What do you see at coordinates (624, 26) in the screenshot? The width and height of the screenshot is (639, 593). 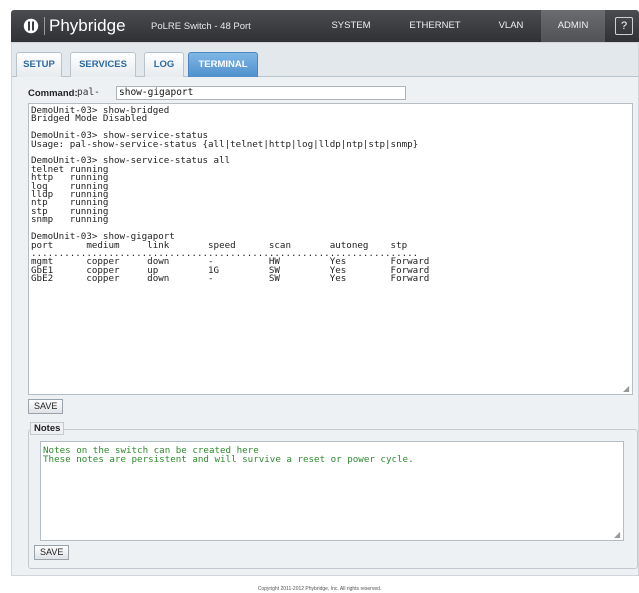 I see `help-button: ?` at bounding box center [624, 26].